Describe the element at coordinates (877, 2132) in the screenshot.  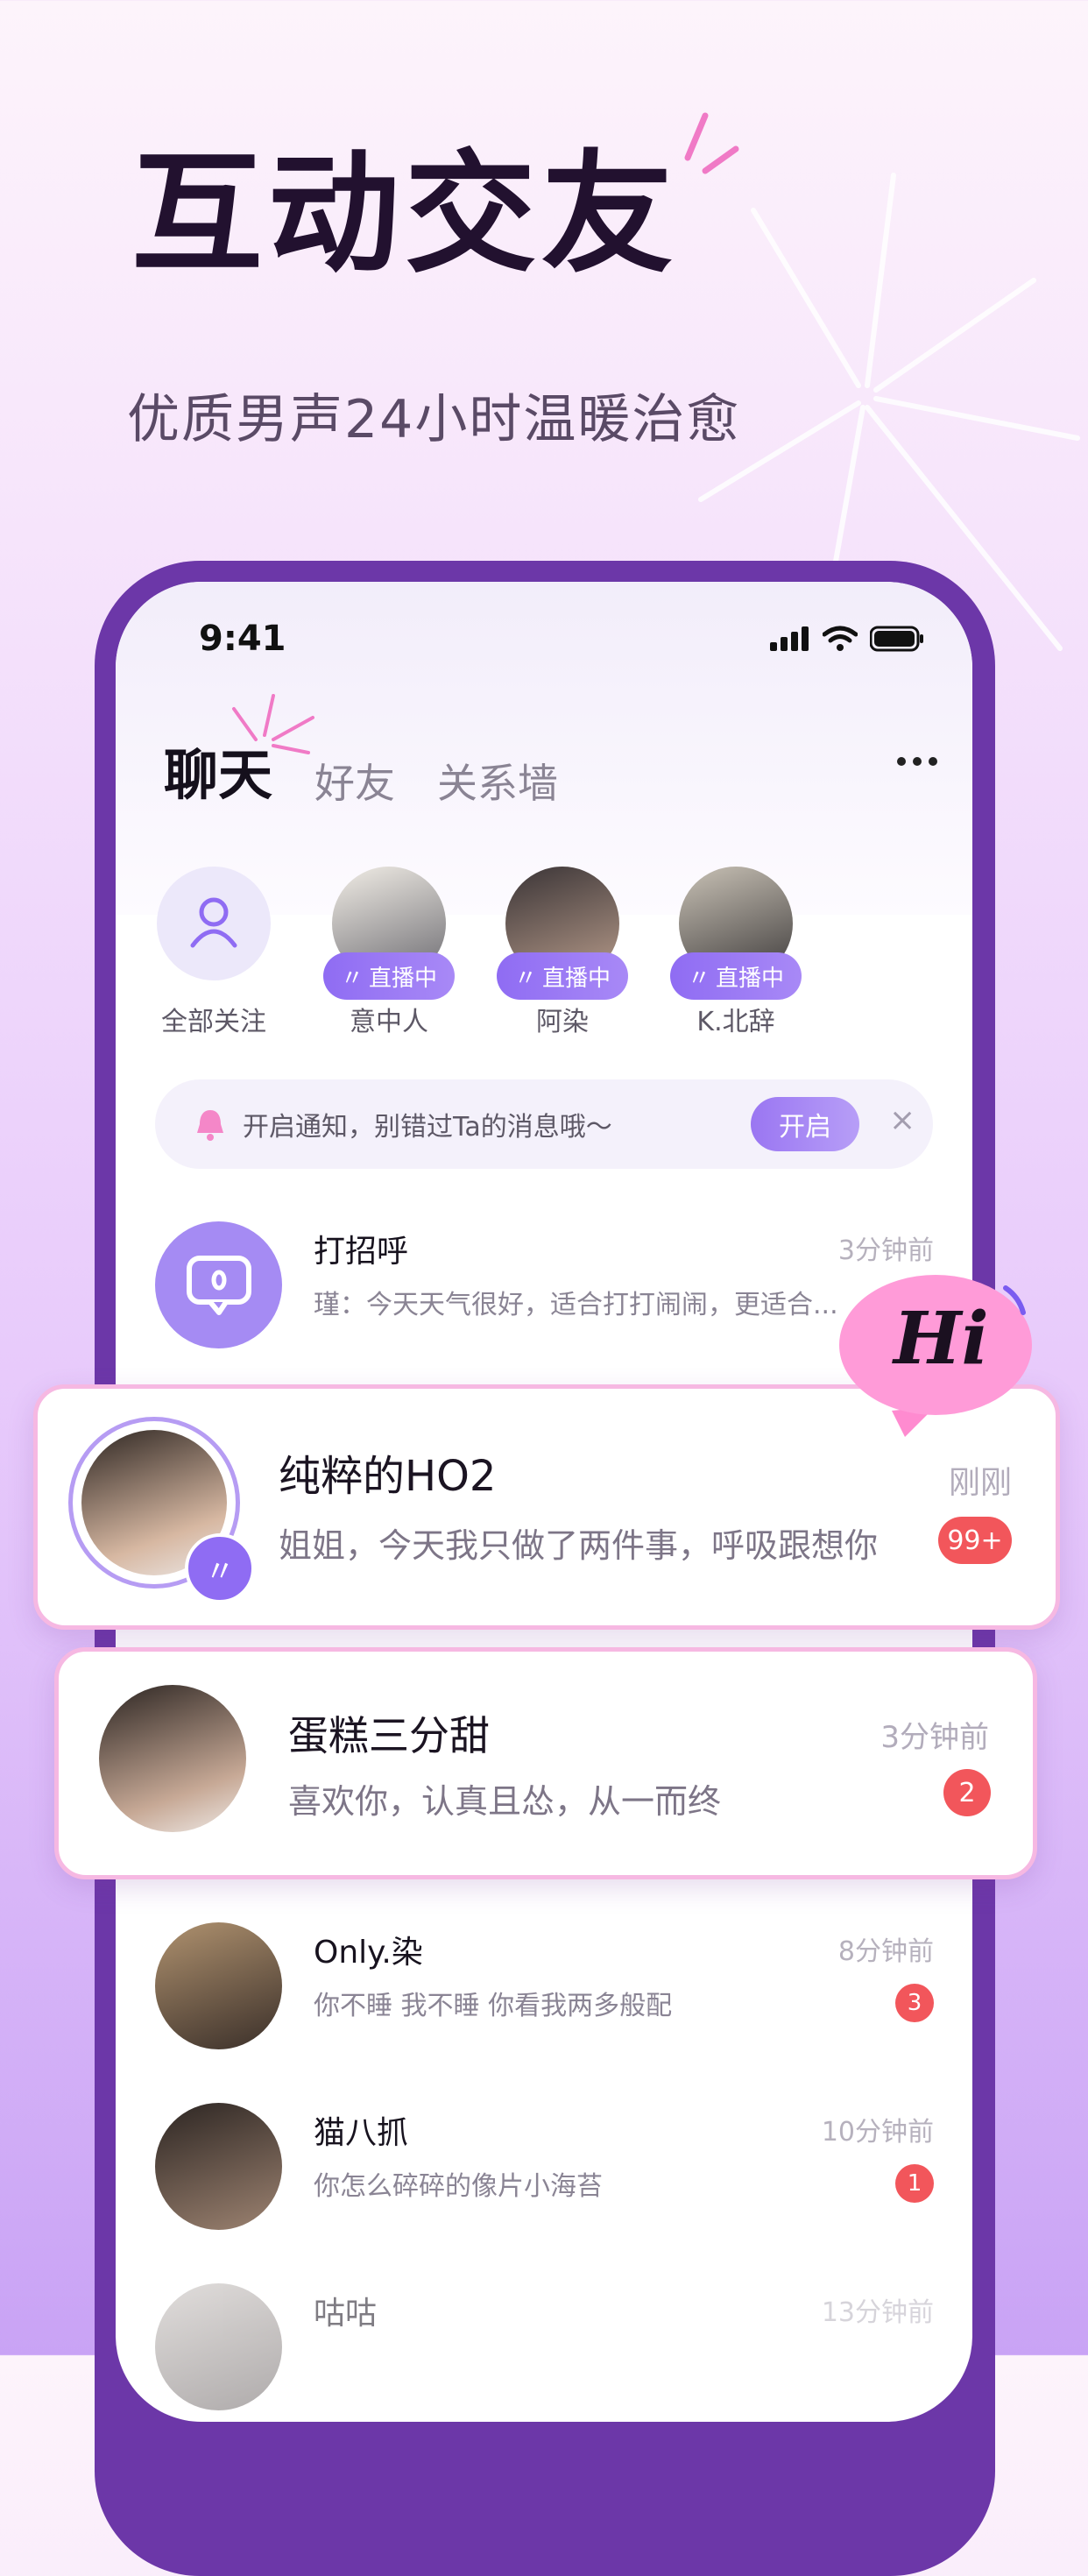
I see `chat-time: 10分钟前` at that location.